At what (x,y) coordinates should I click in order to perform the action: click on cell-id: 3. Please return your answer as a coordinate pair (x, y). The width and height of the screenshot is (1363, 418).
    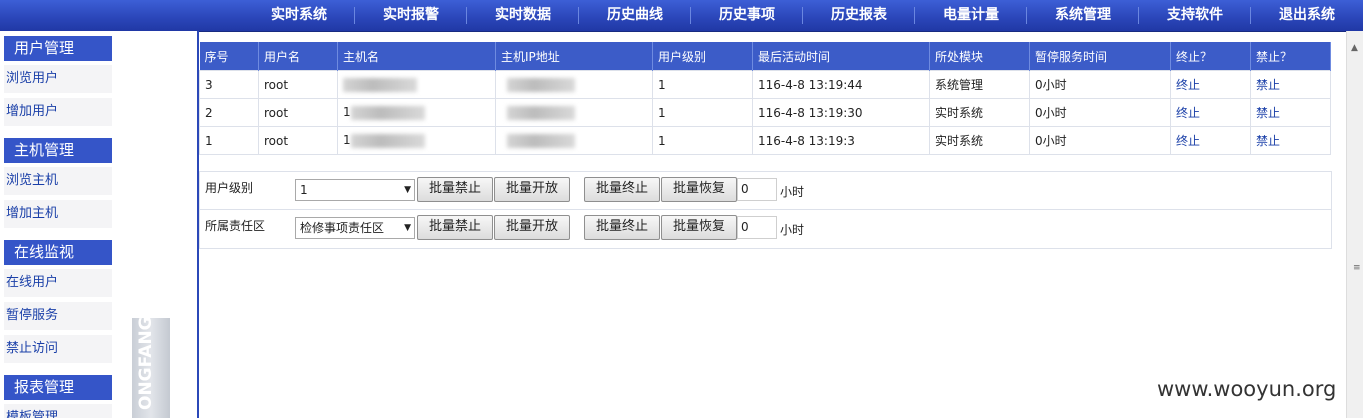
    Looking at the image, I should click on (229, 84).